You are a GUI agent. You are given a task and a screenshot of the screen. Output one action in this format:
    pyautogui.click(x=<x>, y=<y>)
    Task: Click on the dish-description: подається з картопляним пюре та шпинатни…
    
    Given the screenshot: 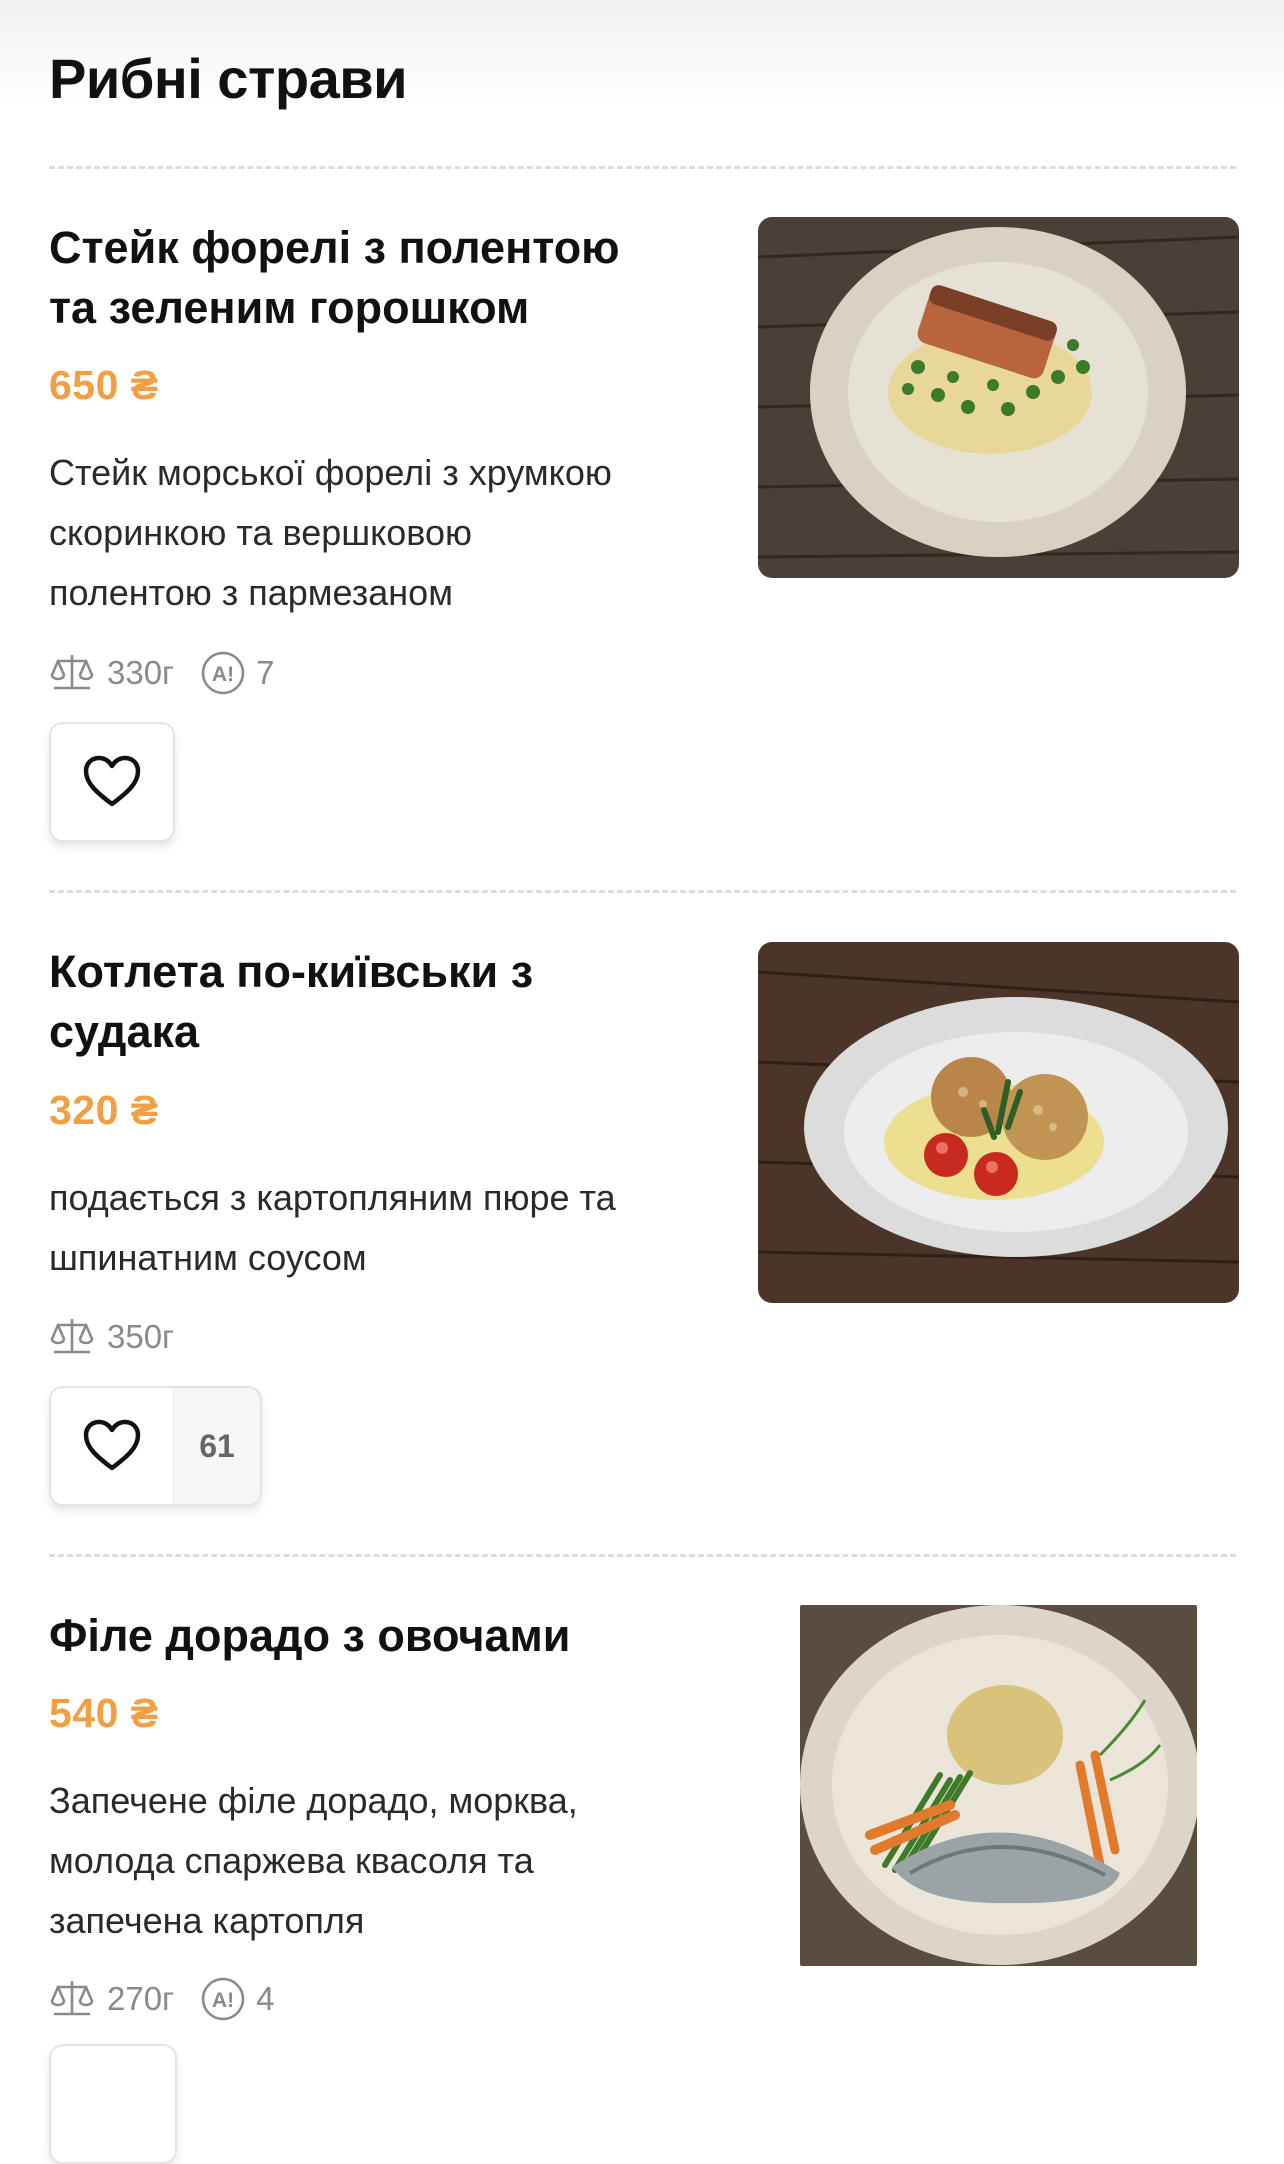 What is the action you would take?
    pyautogui.click(x=389, y=1228)
    